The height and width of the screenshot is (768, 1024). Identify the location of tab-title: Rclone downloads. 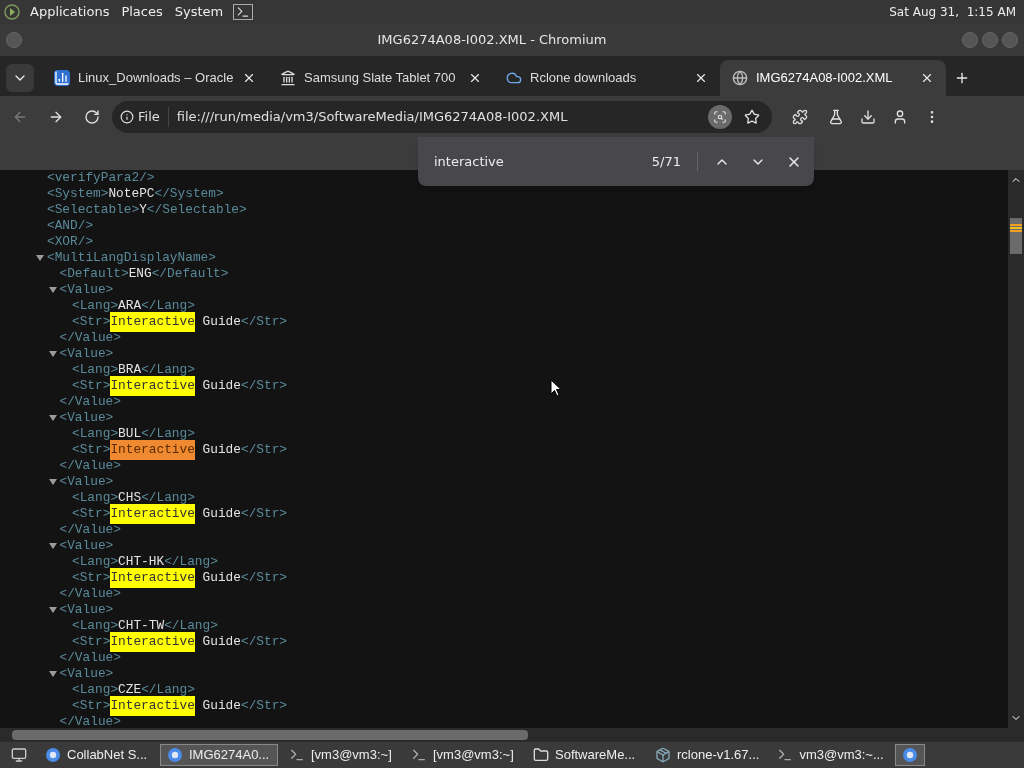
(584, 78).